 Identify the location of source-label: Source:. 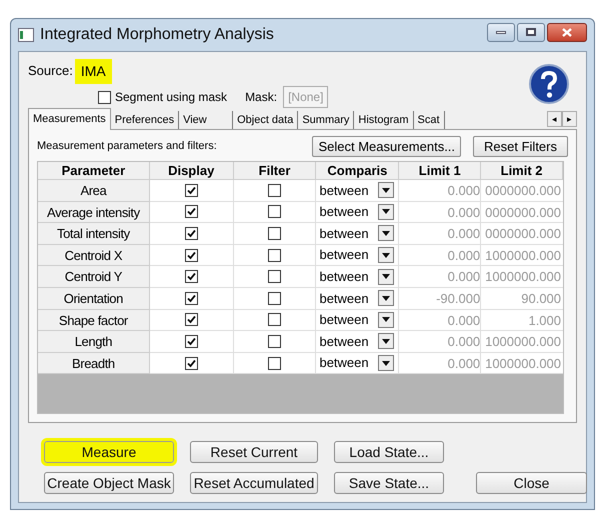
(50, 71).